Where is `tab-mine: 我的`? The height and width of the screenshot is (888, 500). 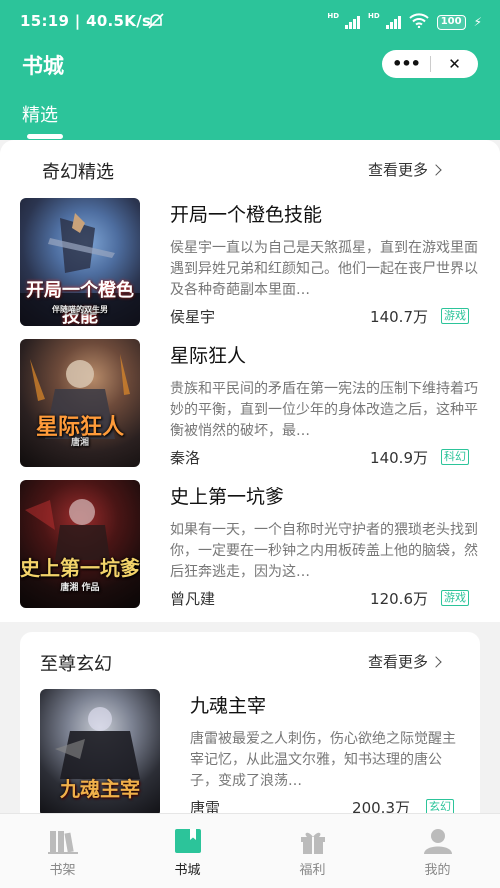 tab-mine: 我的 is located at coordinates (437, 851).